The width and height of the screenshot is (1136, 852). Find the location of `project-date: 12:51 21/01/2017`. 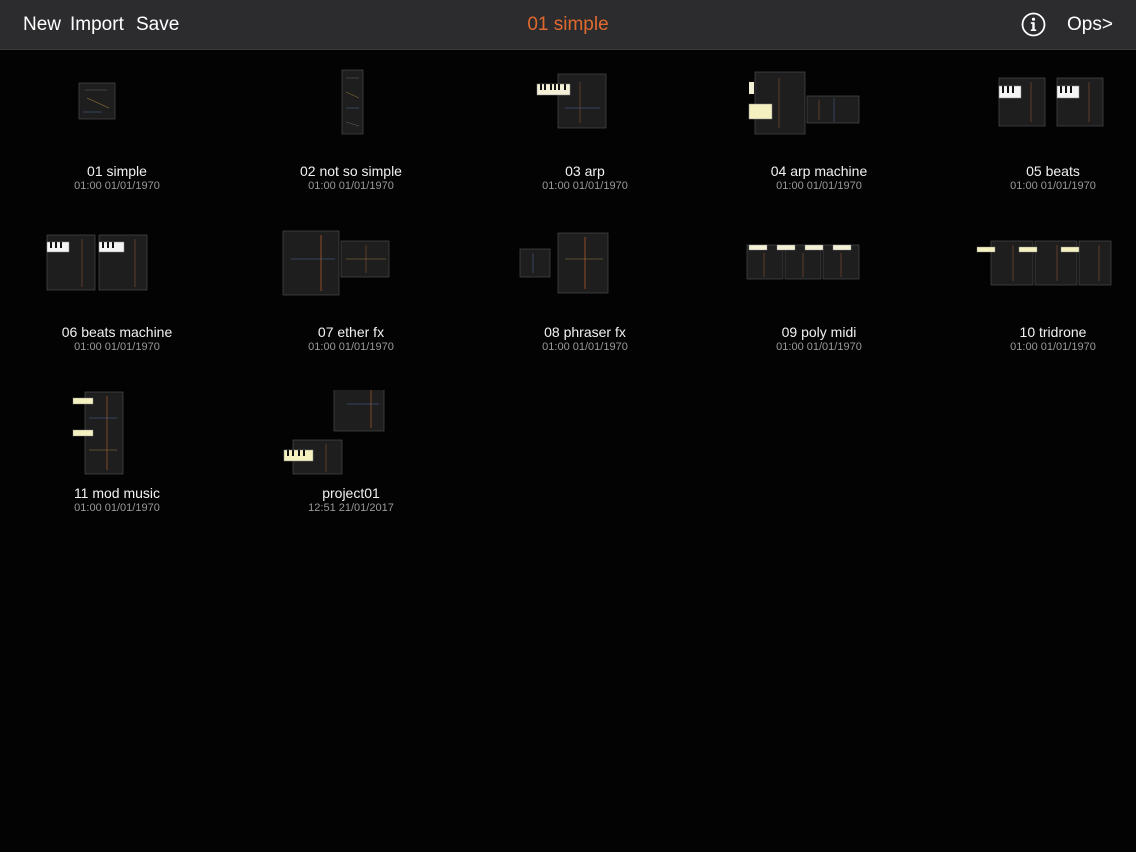

project-date: 12:51 21/01/2017 is located at coordinates (351, 508).